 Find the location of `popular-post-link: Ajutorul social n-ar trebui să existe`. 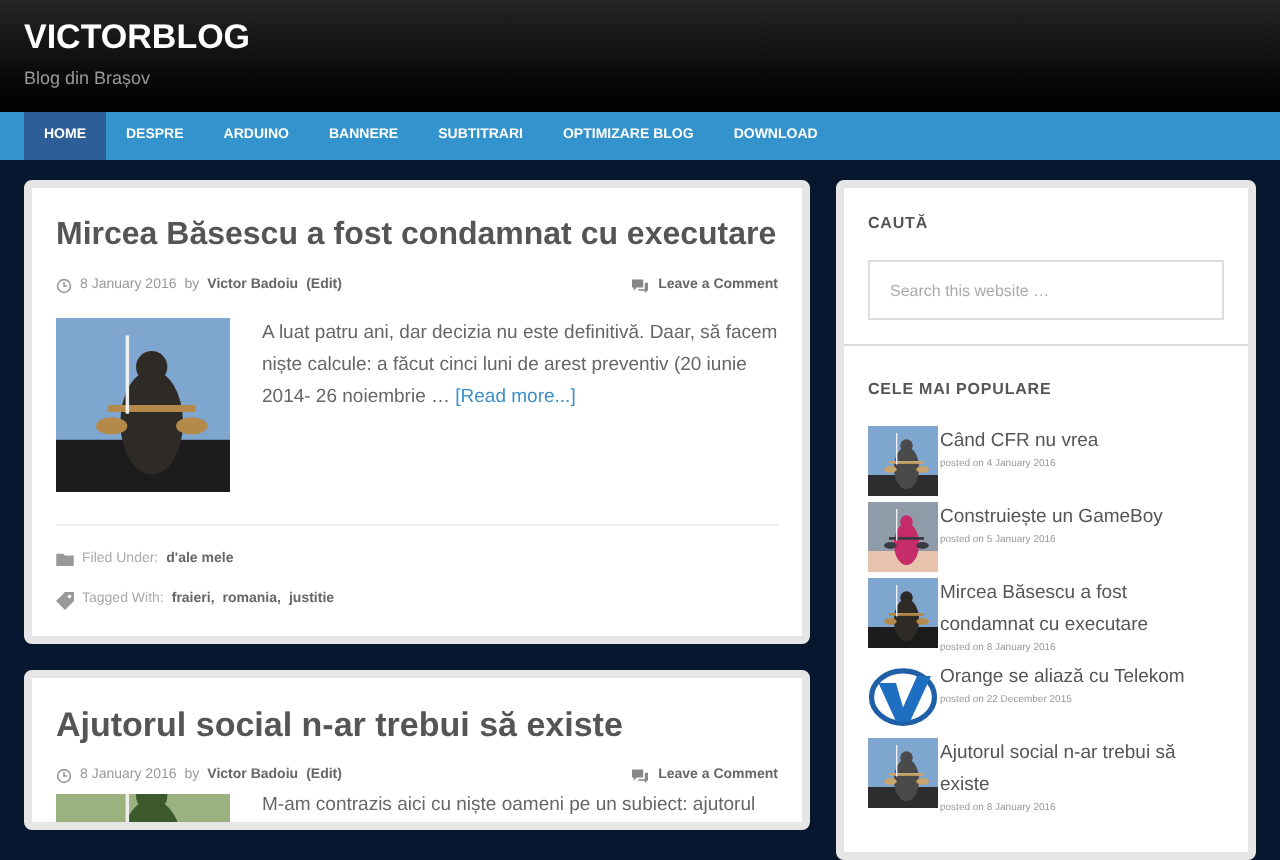

popular-post-link: Ajutorul social n-ar trebui să existe is located at coordinates (1082, 770).